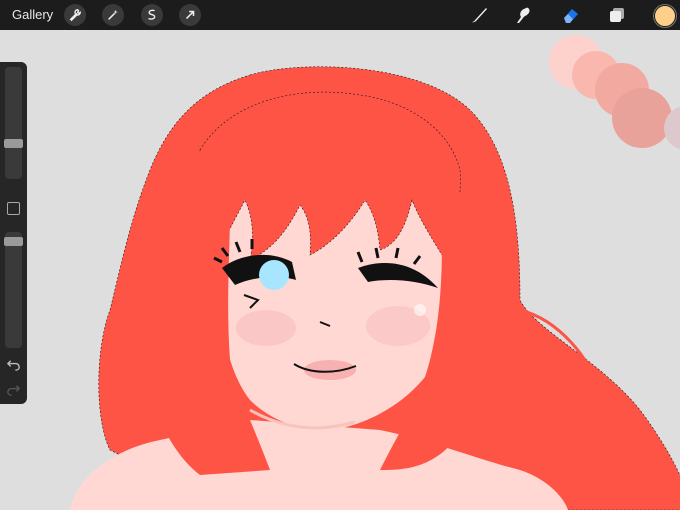 This screenshot has height=510, width=680. I want to click on adjustments-button, so click(113, 15).